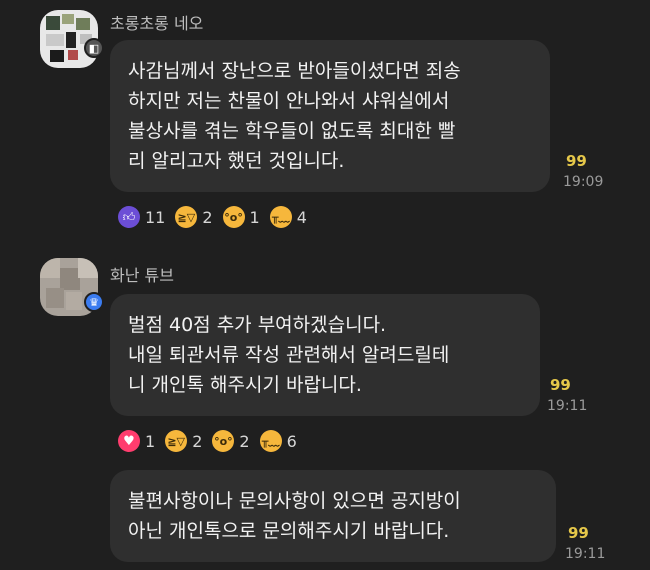 The width and height of the screenshot is (650, 570). What do you see at coordinates (129, 217) in the screenshot?
I see `thumbs-up-icon: 👍︎` at bounding box center [129, 217].